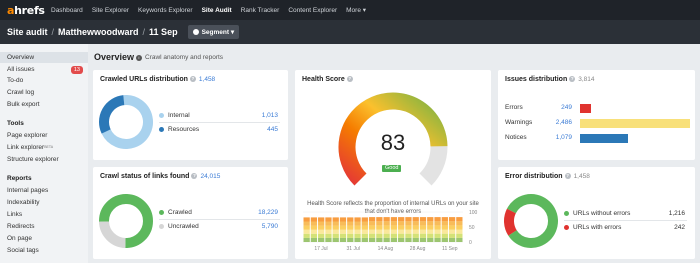 The width and height of the screenshot is (700, 263). I want to click on sidebar-item-links: Links, so click(44, 214).